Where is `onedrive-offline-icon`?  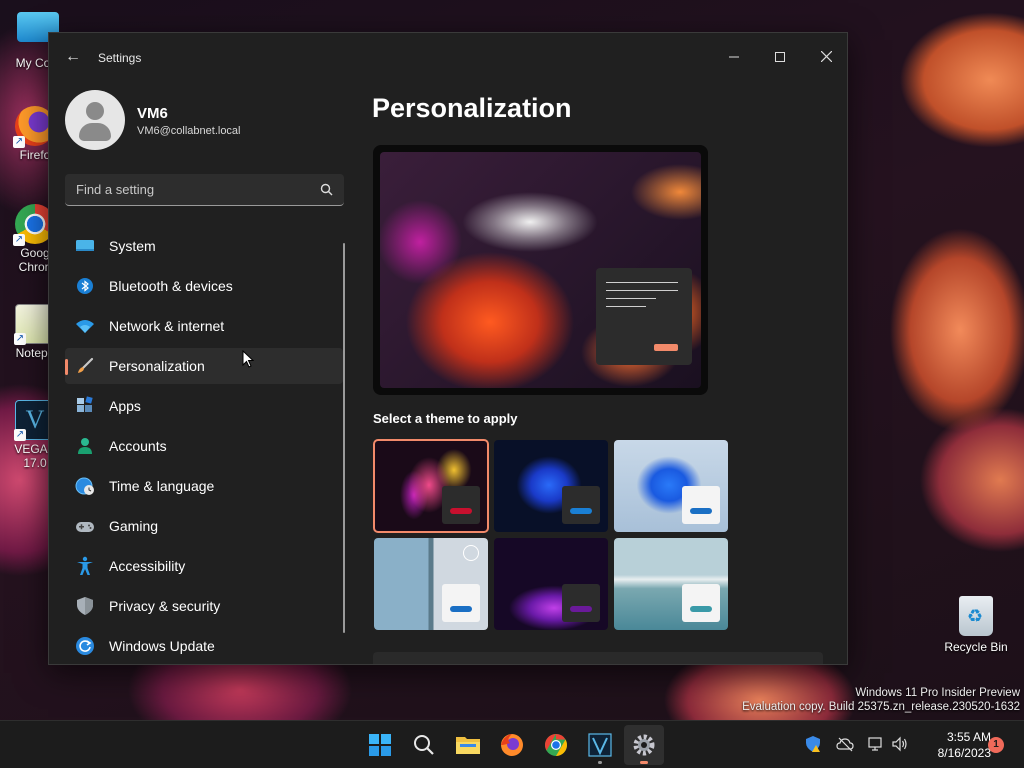
onedrive-offline-icon is located at coordinates (845, 744).